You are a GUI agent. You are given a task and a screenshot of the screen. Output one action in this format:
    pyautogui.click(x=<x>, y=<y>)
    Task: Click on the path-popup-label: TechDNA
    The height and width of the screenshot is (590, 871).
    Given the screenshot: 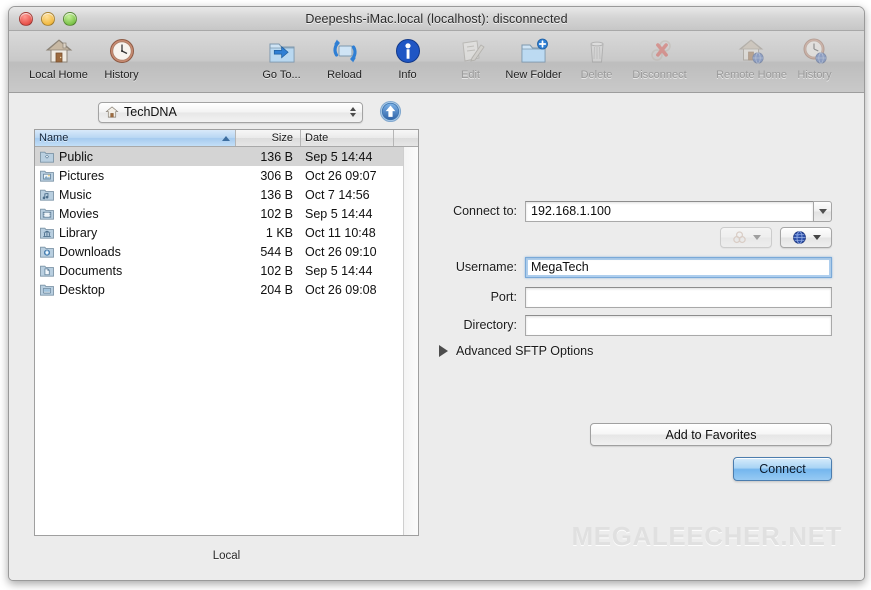 What is the action you would take?
    pyautogui.click(x=150, y=112)
    